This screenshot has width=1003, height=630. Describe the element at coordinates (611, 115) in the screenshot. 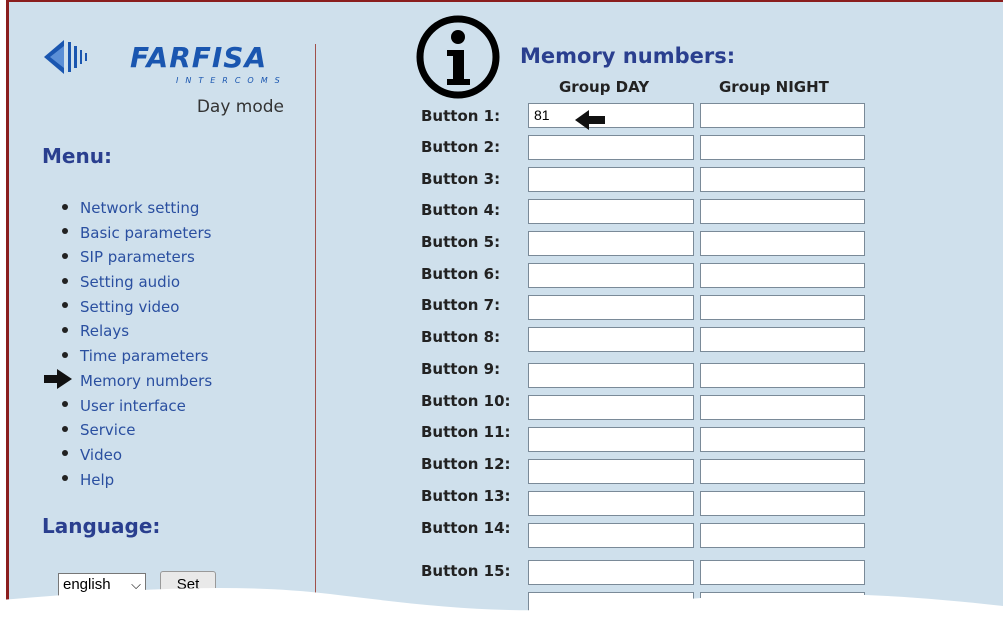

I see `day-number-field: 81` at that location.